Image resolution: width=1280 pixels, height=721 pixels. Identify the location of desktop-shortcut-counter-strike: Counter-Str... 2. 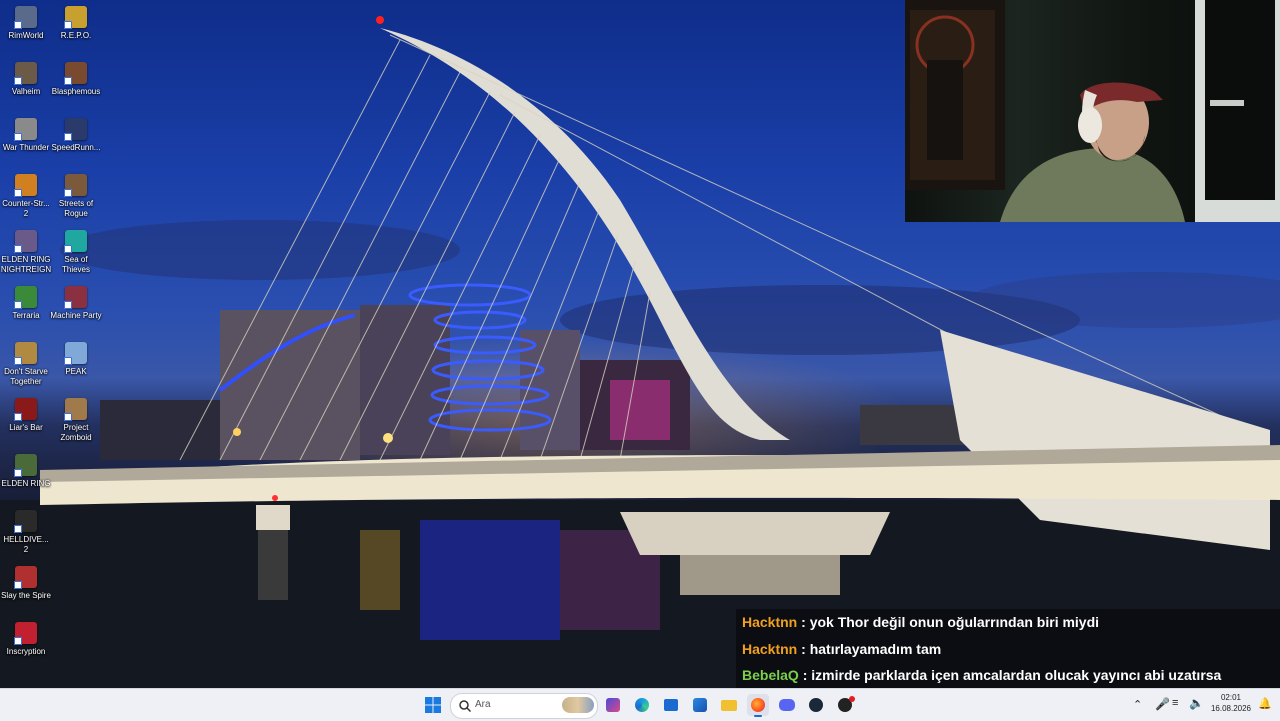
(26, 196).